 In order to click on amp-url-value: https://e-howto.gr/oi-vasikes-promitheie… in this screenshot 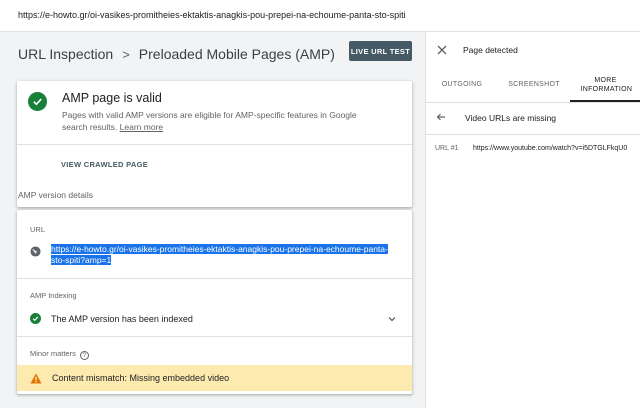, I will do `click(226, 254)`.